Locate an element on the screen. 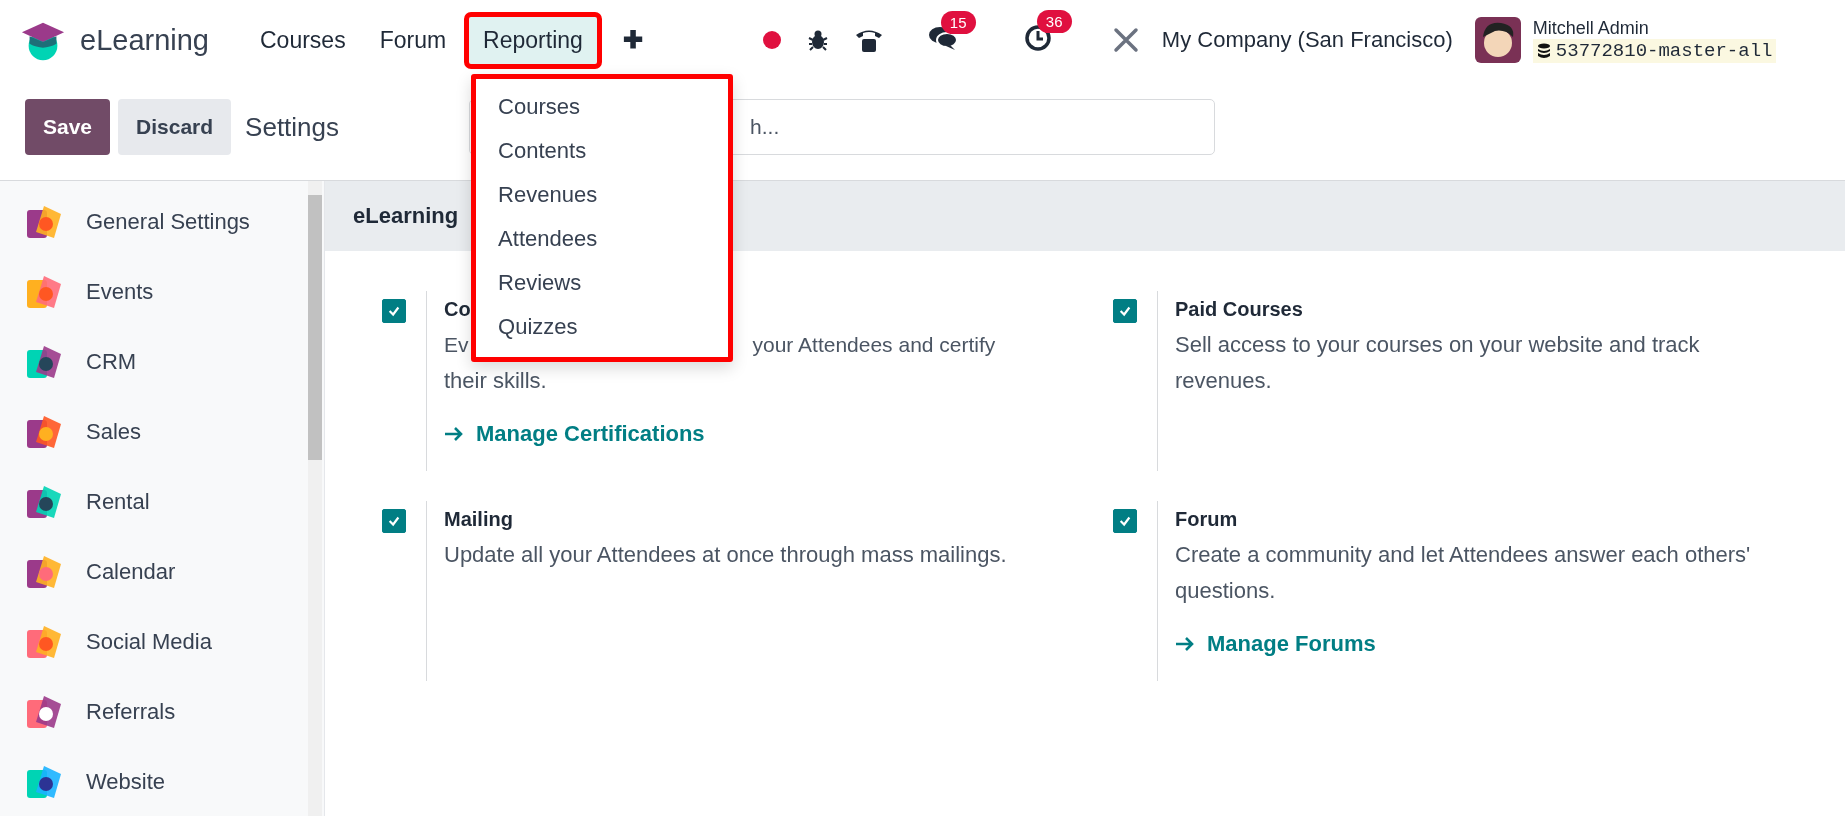 The width and height of the screenshot is (1845, 816). database-name-label: 53772810-master-all is located at coordinates (1654, 50).